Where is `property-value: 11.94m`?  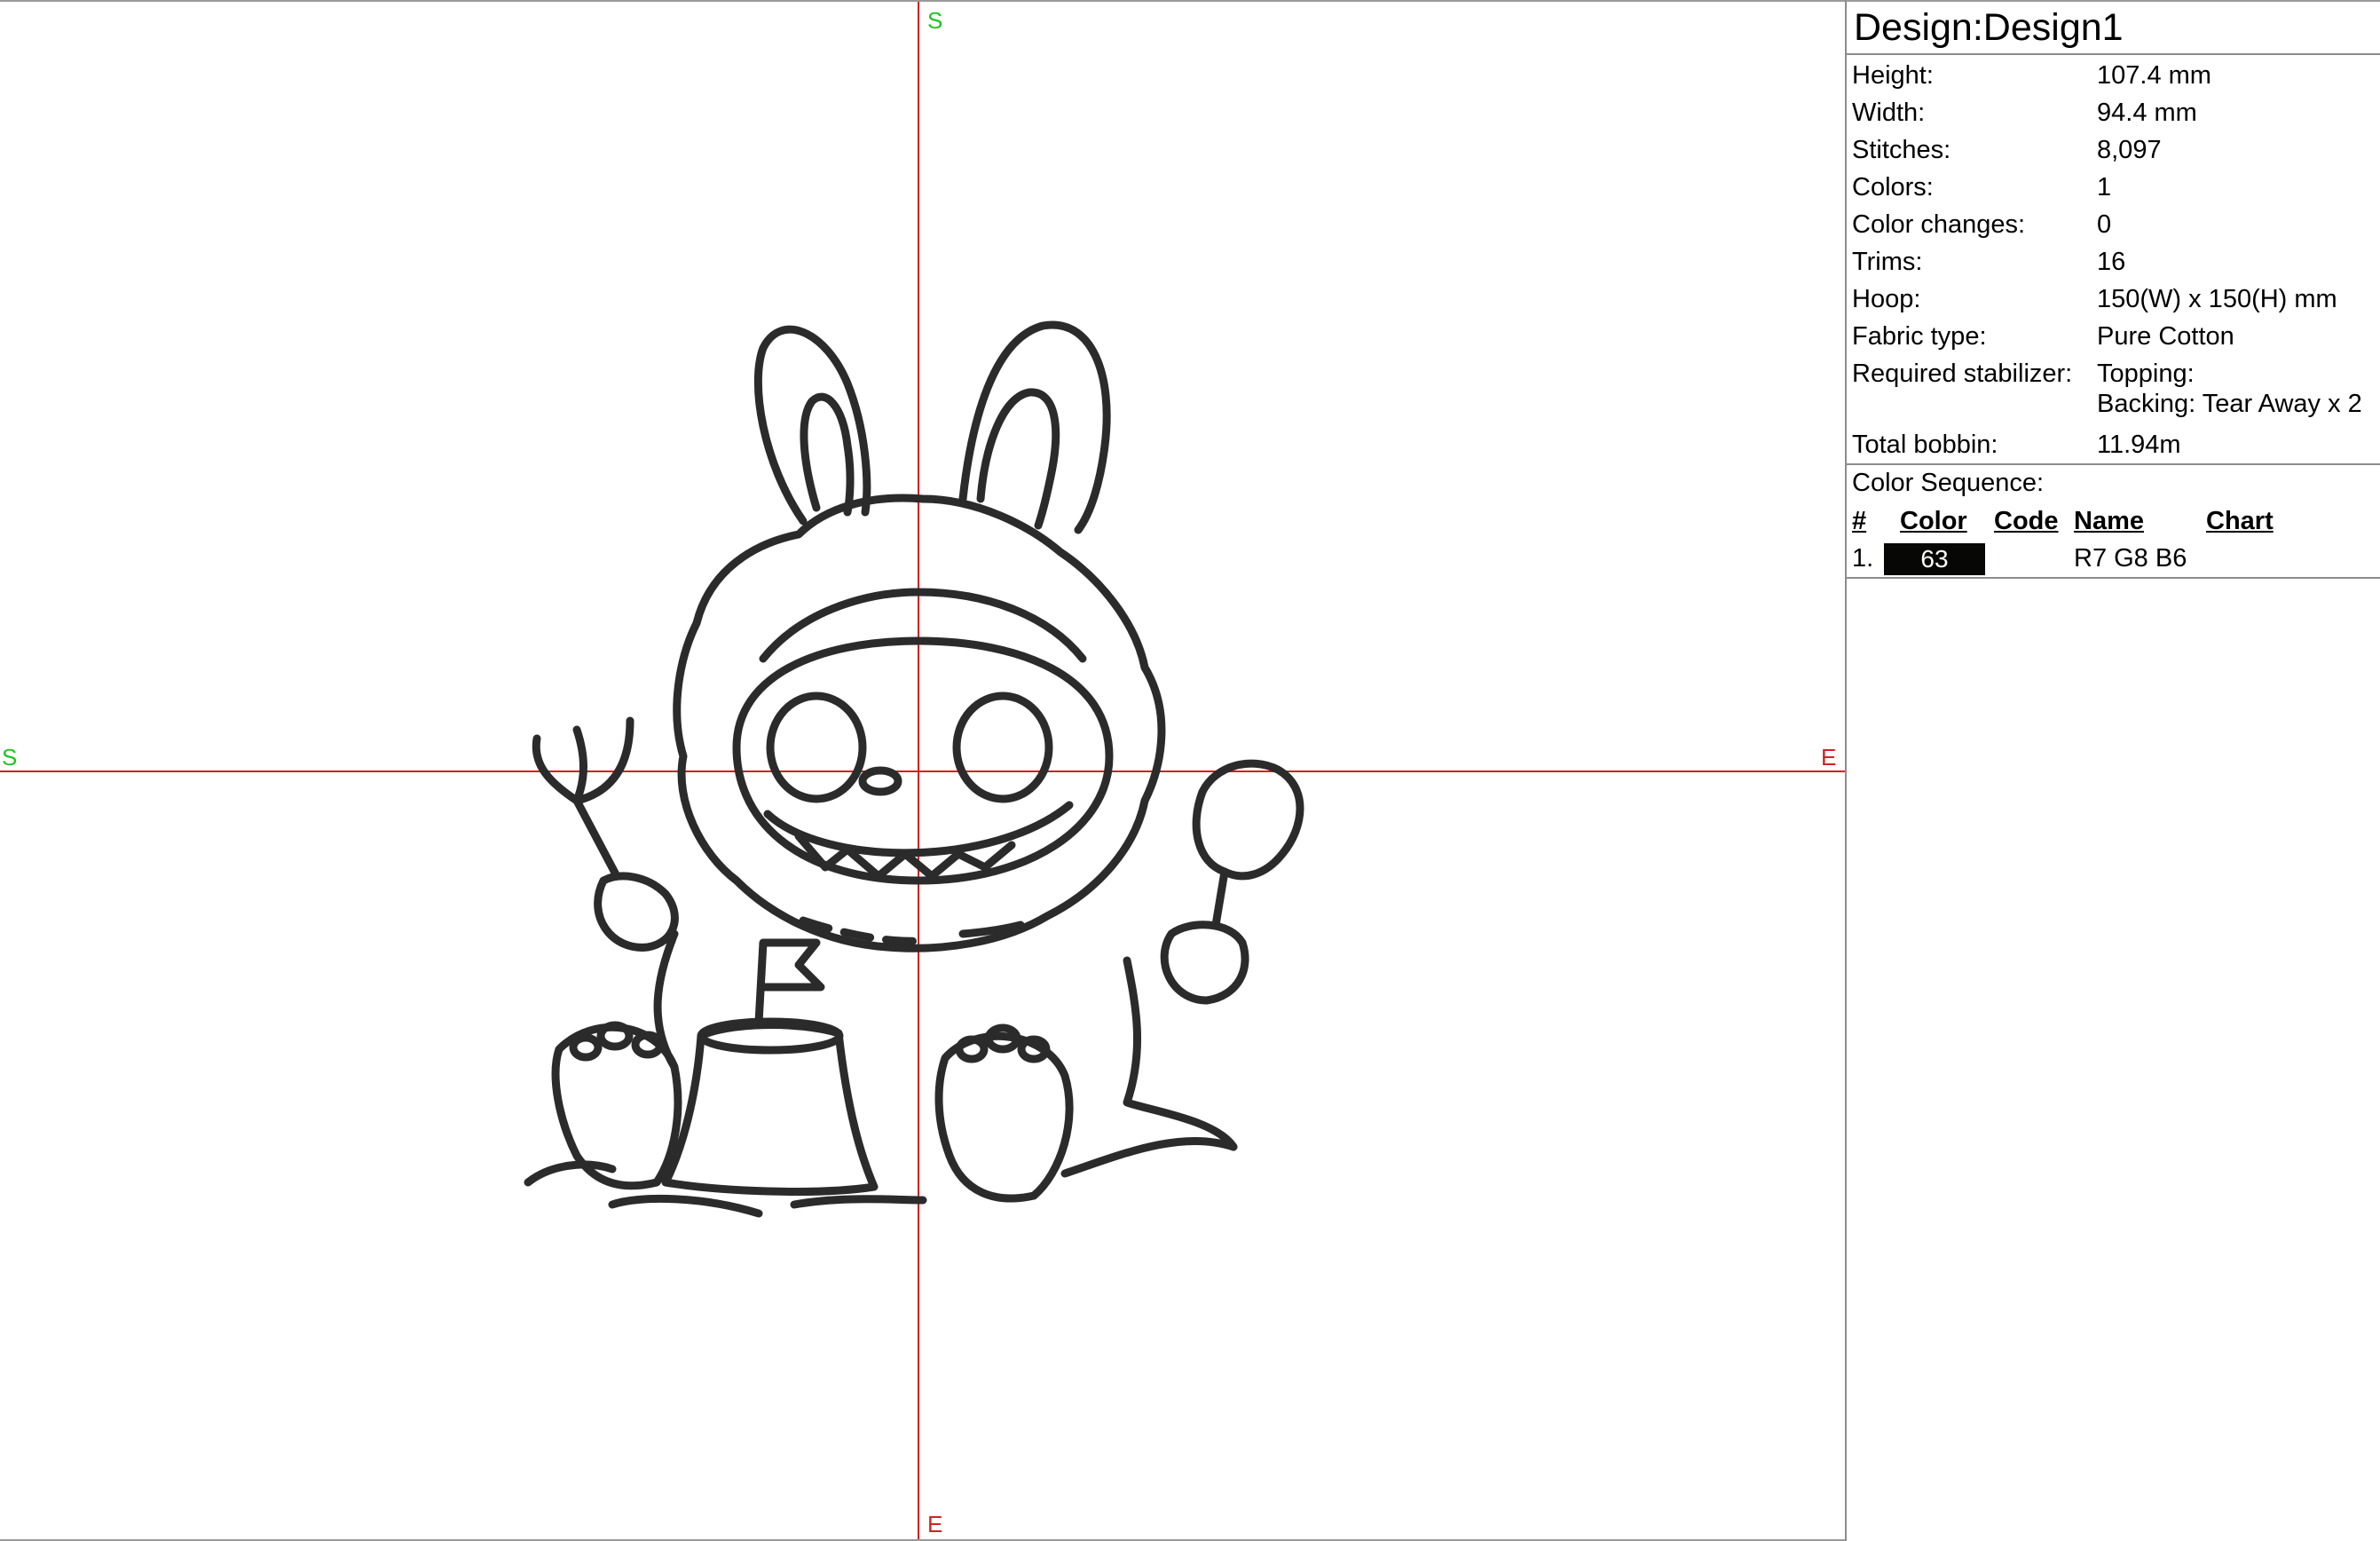 property-value: 11.94m is located at coordinates (2139, 445).